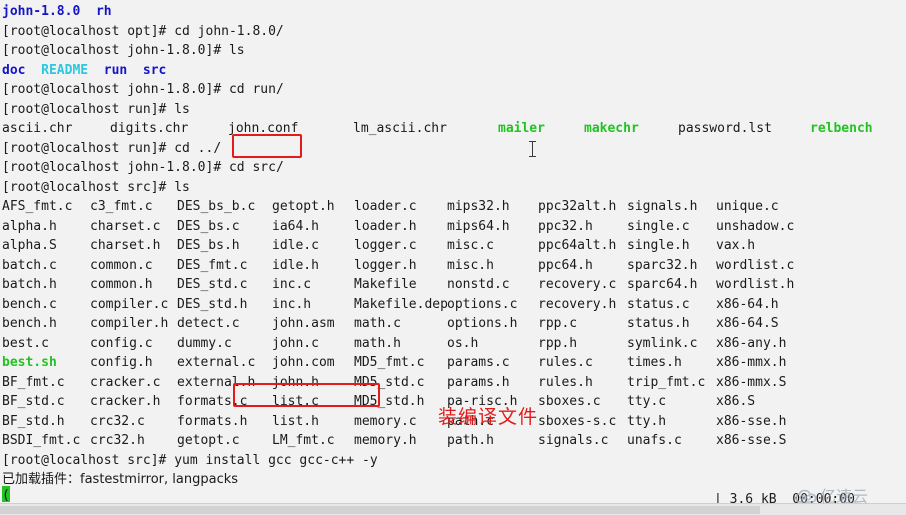 This screenshot has width=906, height=515. I want to click on prompt-run: [root@localhost run]#, so click(88, 109).